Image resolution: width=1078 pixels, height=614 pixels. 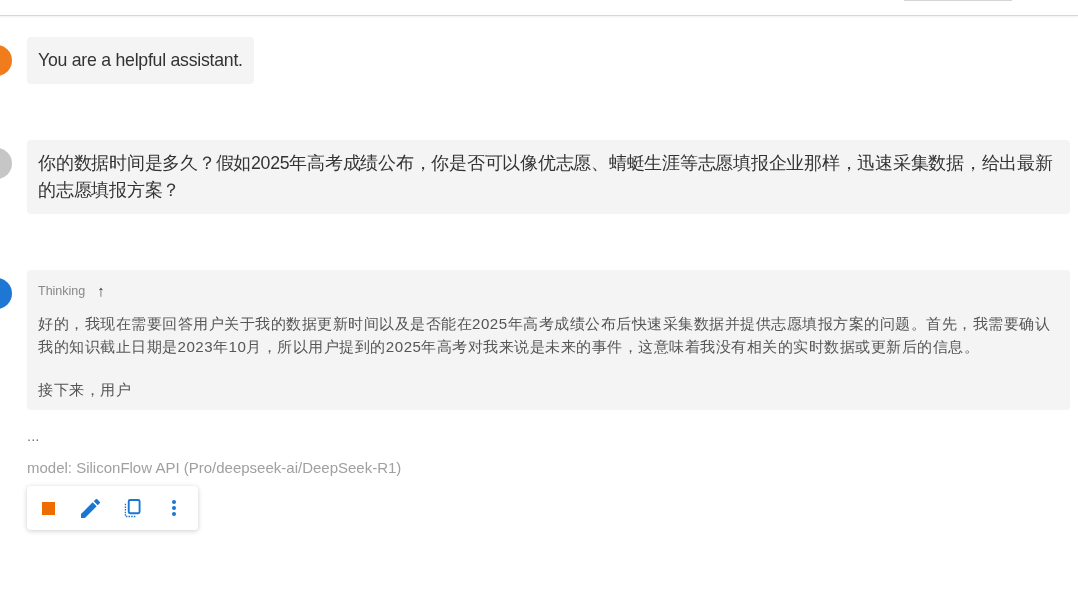 I want to click on message-text: 你的数据时间是多久？假如2025年高考成绩公布，你是否可以像优志愿、蜻蜓生涯等志愿填报企业那样，迅速采集数据，给出最新的志愿填报方案？, so click(x=548, y=177).